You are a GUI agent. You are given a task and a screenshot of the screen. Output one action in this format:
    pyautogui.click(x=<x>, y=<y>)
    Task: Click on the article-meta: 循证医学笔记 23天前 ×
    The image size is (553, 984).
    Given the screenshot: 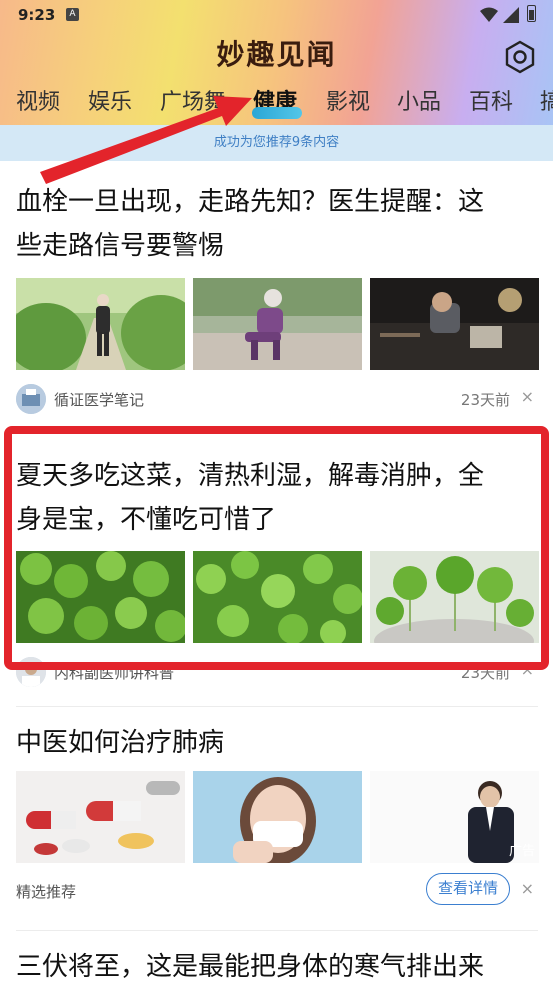 What is the action you would take?
    pyautogui.click(x=277, y=399)
    